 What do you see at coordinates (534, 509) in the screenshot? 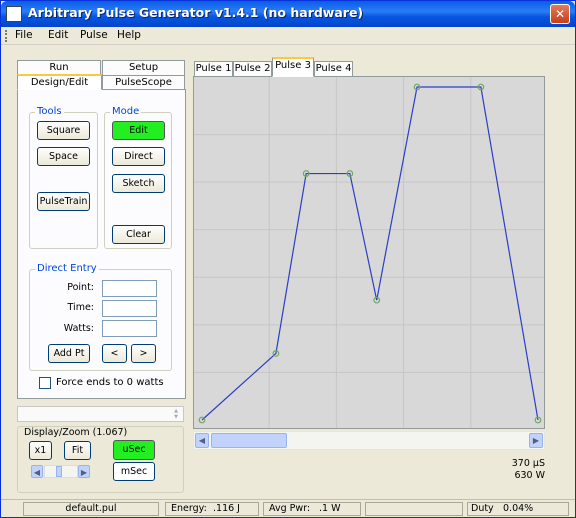
I see `duty-value: 0.04%` at bounding box center [534, 509].